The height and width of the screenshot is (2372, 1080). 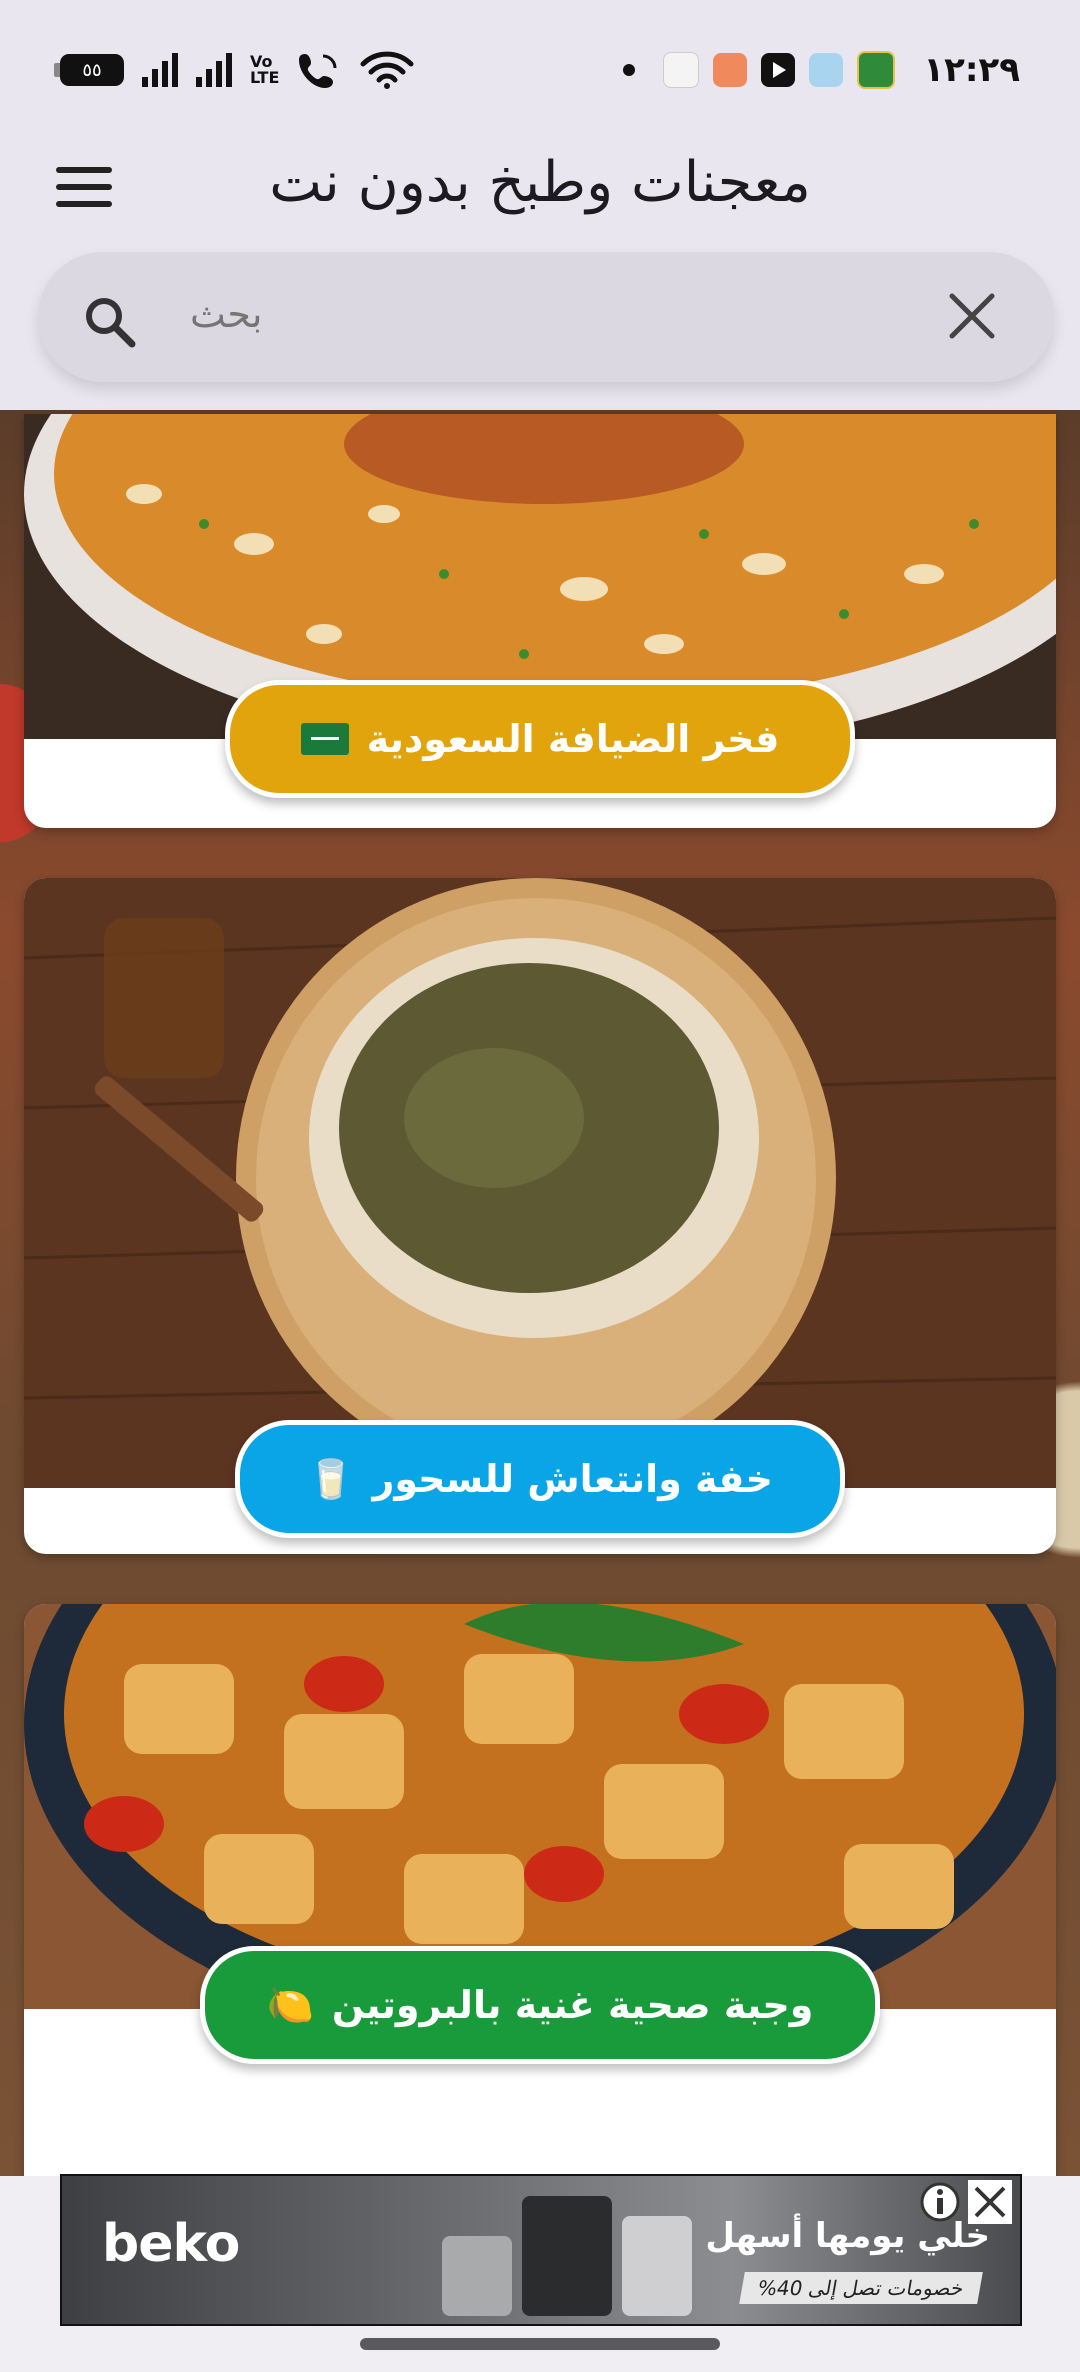 I want to click on status-left: ٥٥ Vo LTE, so click(x=234, y=70).